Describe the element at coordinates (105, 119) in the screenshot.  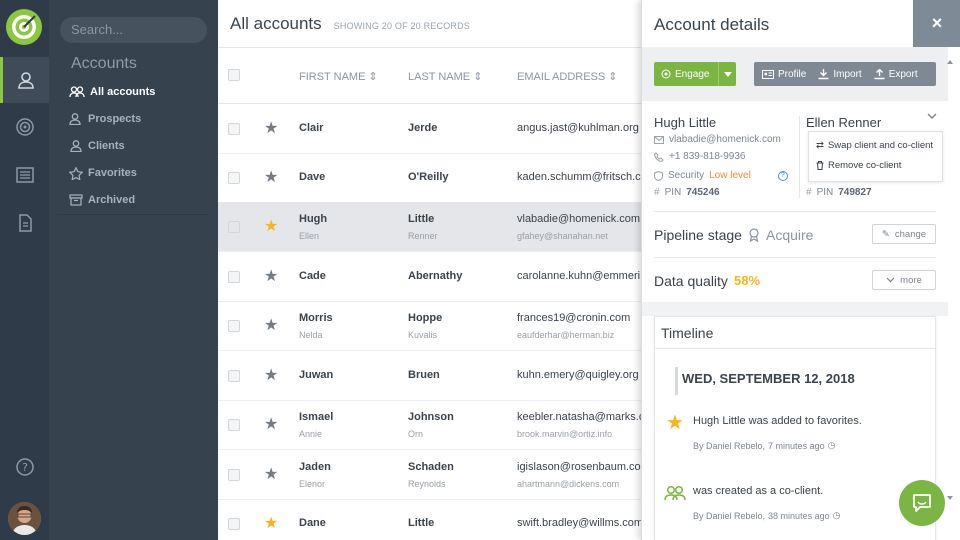
I see `sidebar-item-prospects: Prospects` at that location.